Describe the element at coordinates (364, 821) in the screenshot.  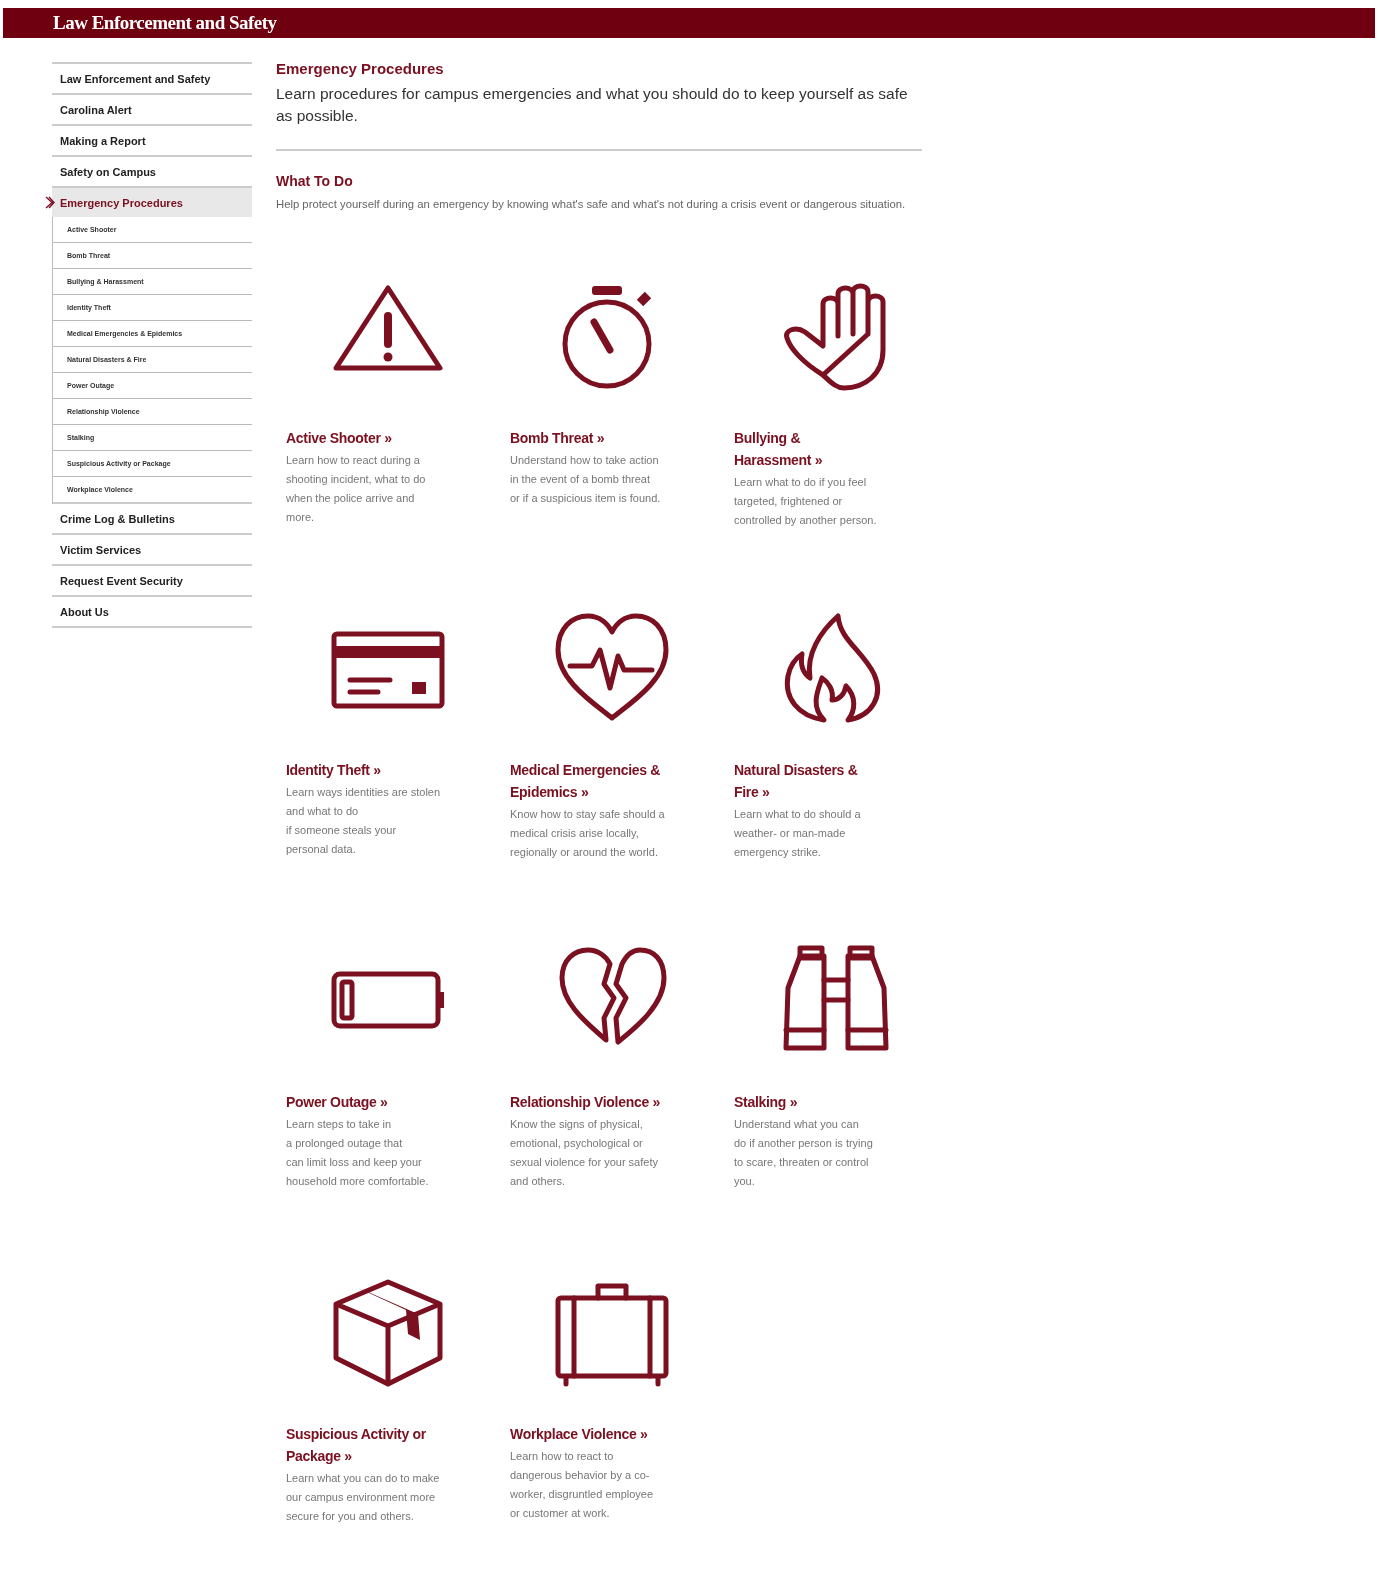
I see `card-description: Learn ways identities are stolen and what to do if someone steals your personal data.` at that location.